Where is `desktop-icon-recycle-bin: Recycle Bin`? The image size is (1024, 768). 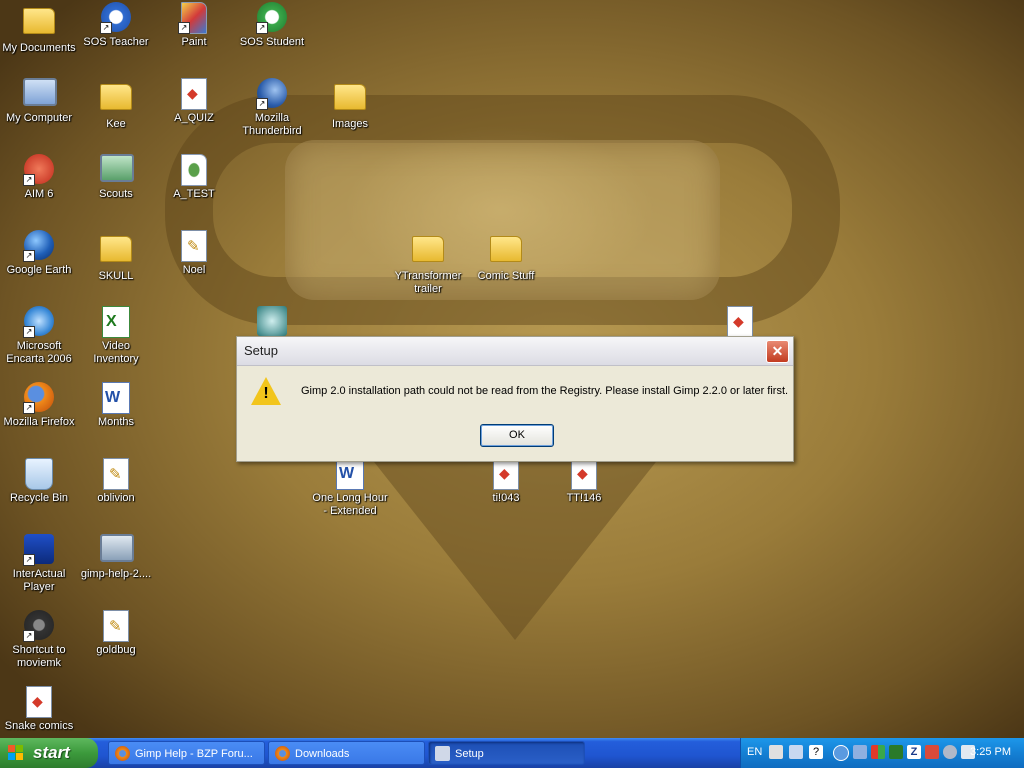
desktop-icon-recycle-bin: Recycle Bin is located at coordinates (39, 481).